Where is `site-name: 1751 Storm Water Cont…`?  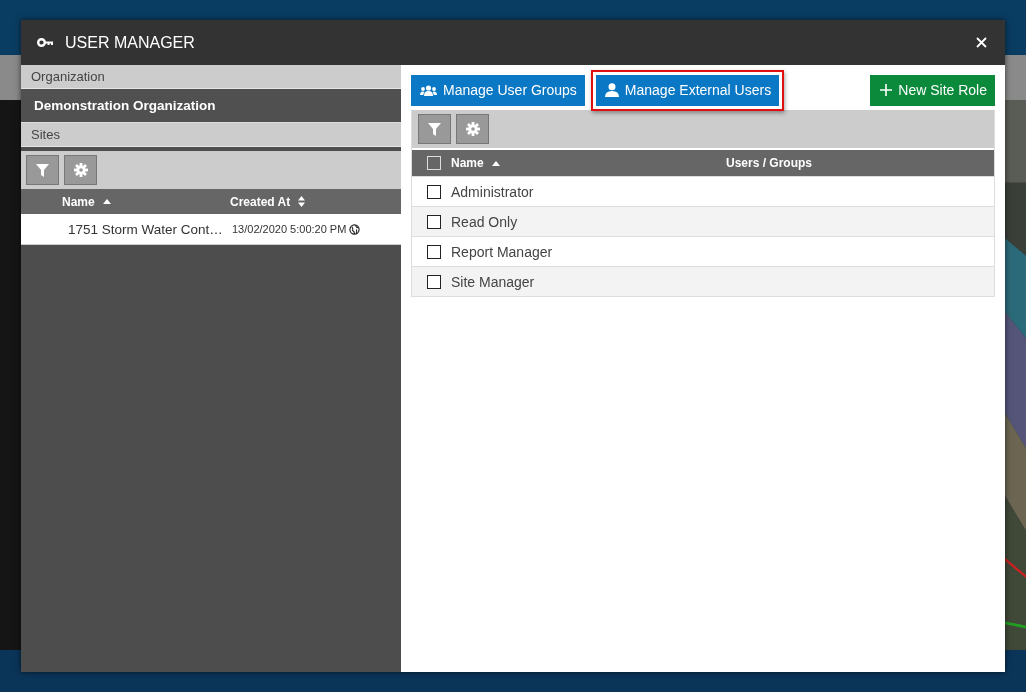 site-name: 1751 Storm Water Cont… is located at coordinates (146, 229).